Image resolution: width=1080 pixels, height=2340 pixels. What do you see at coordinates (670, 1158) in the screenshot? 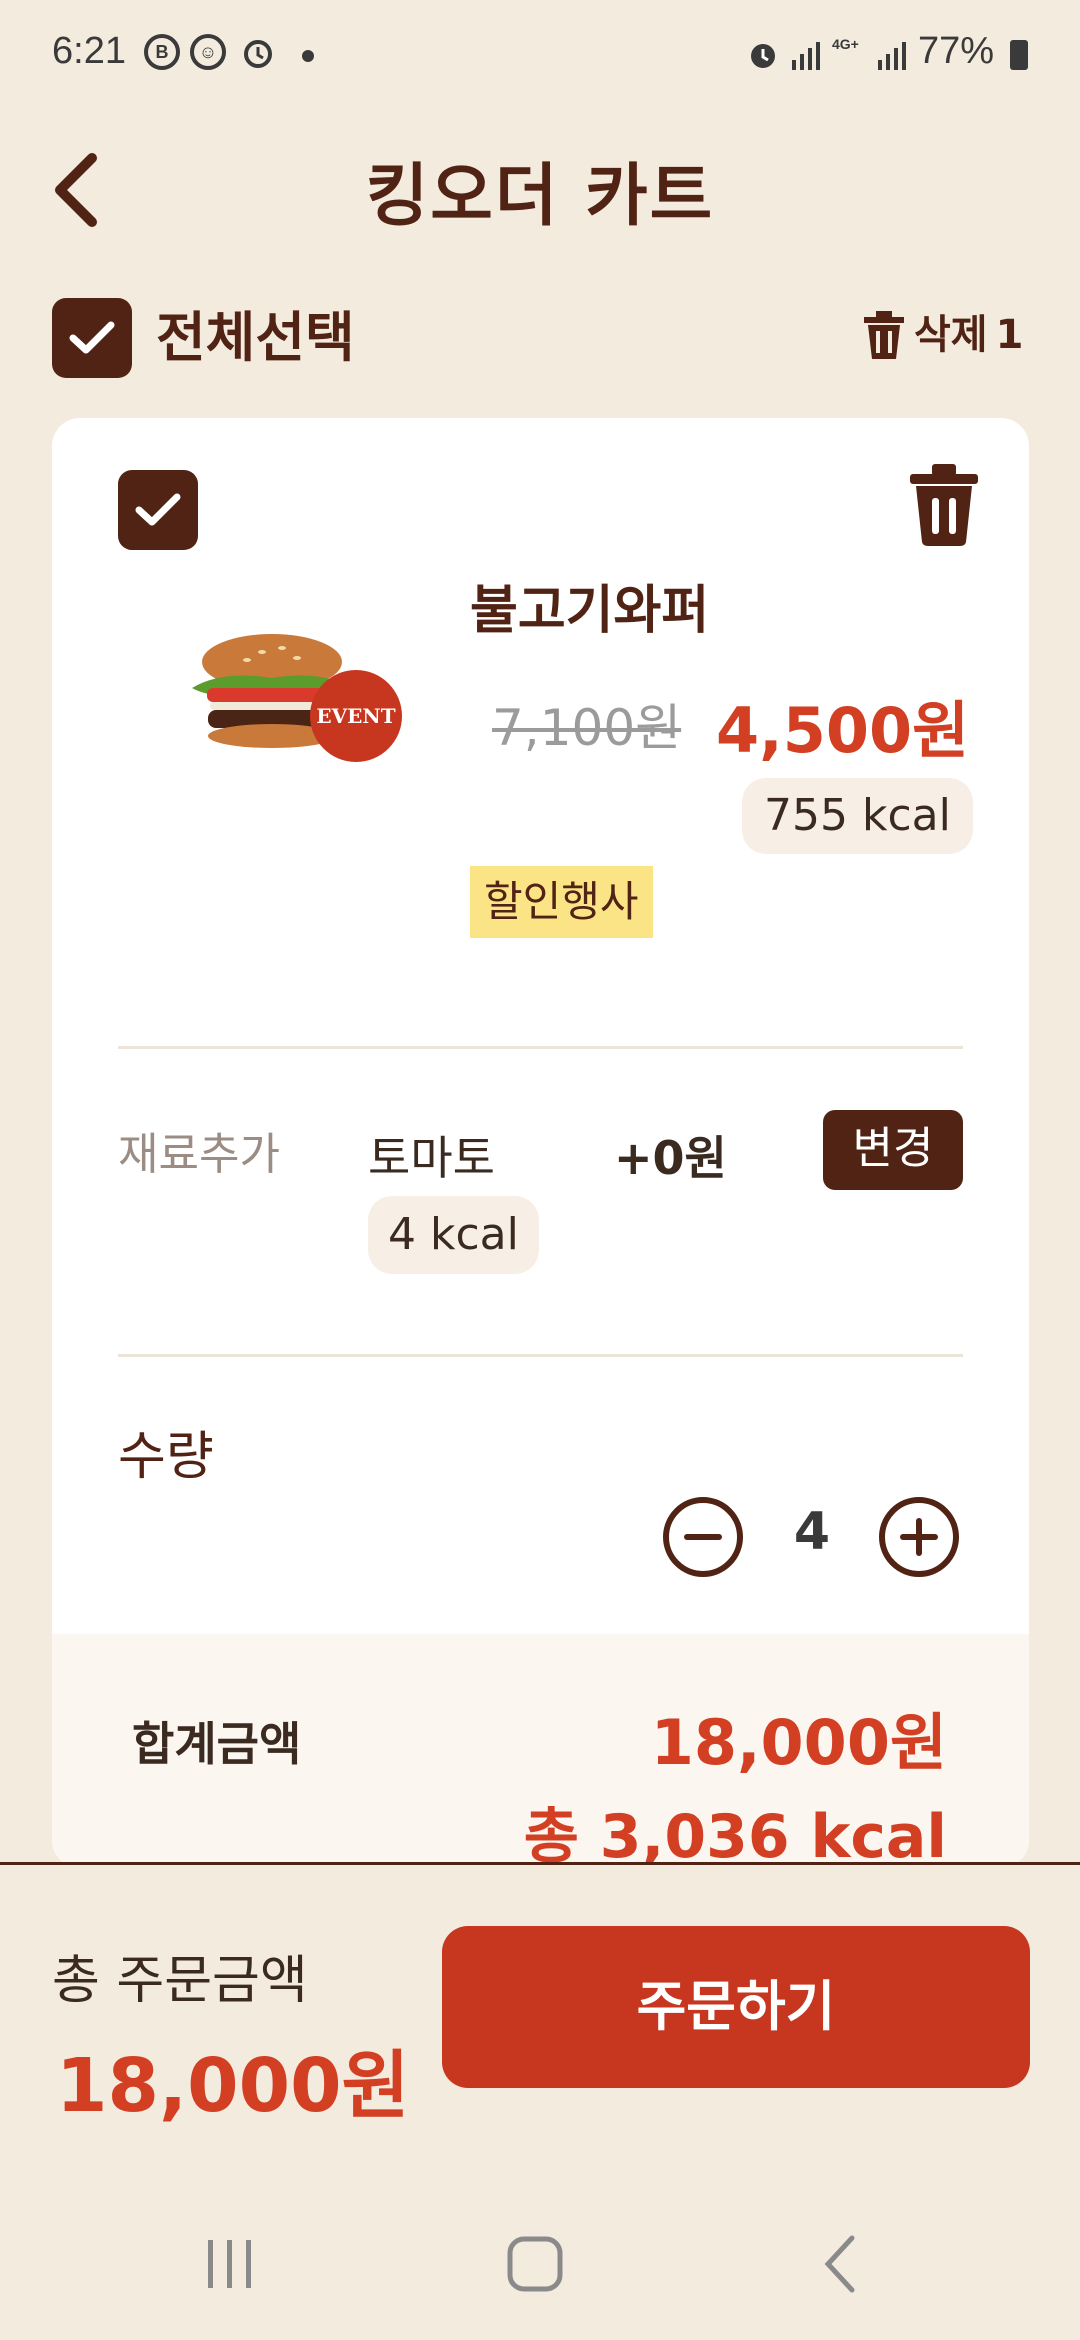
I see `option-price: +0원` at bounding box center [670, 1158].